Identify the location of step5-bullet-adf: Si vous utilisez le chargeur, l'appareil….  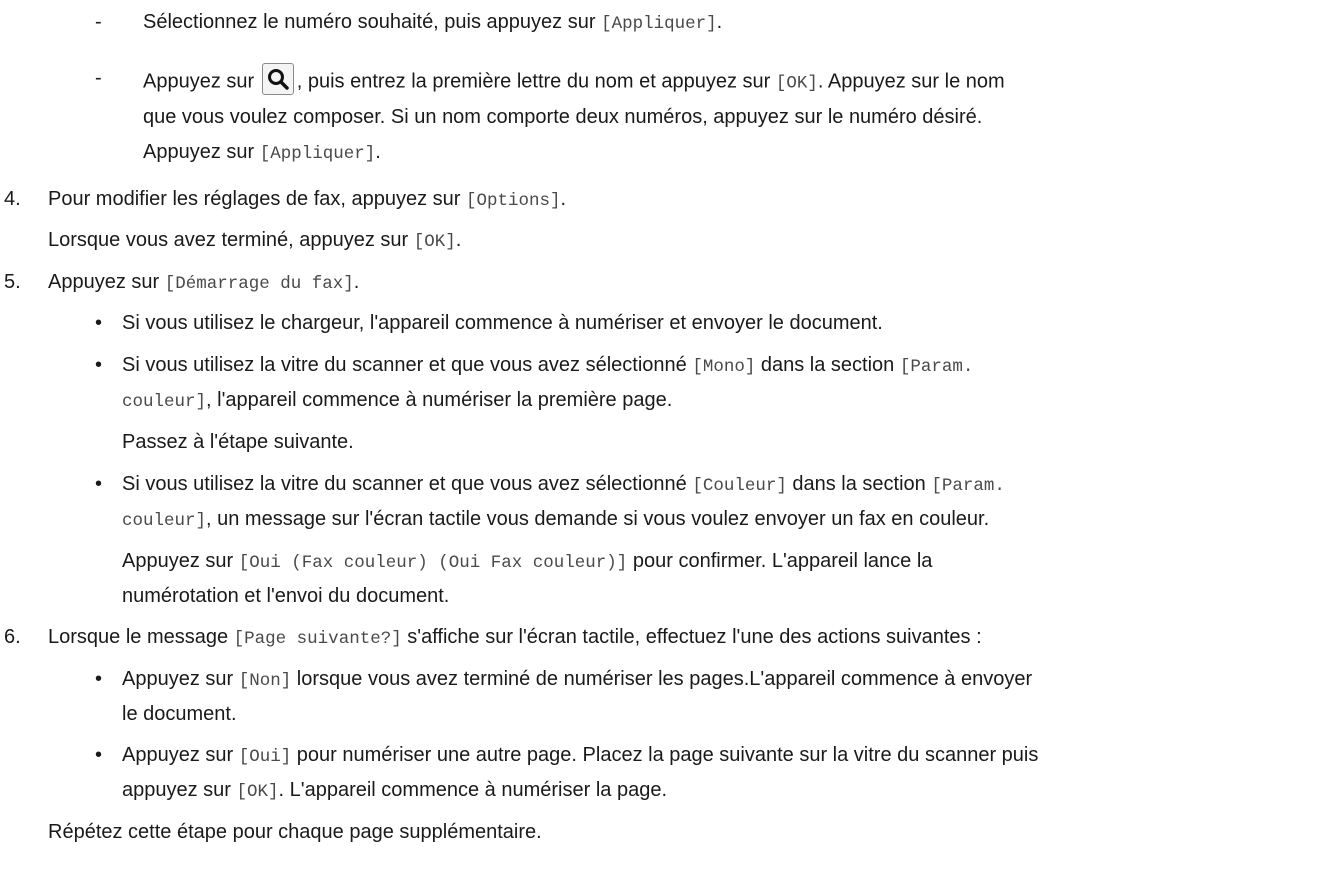
(502, 323).